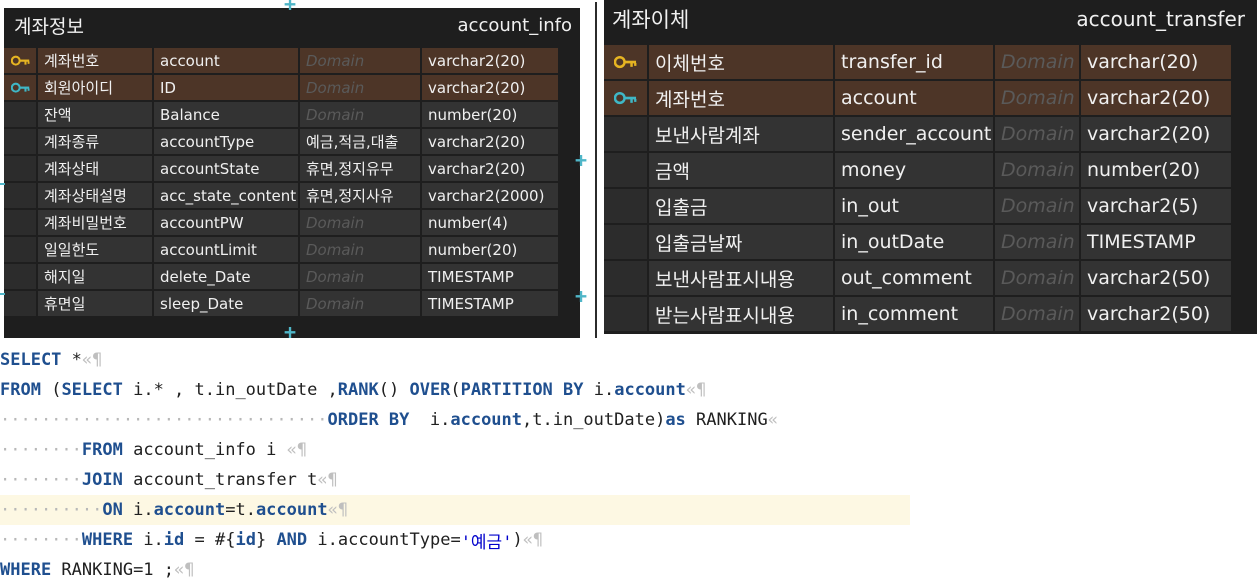 This screenshot has height=585, width=1257. What do you see at coordinates (490, 222) in the screenshot?
I see `column-type: number(4)` at bounding box center [490, 222].